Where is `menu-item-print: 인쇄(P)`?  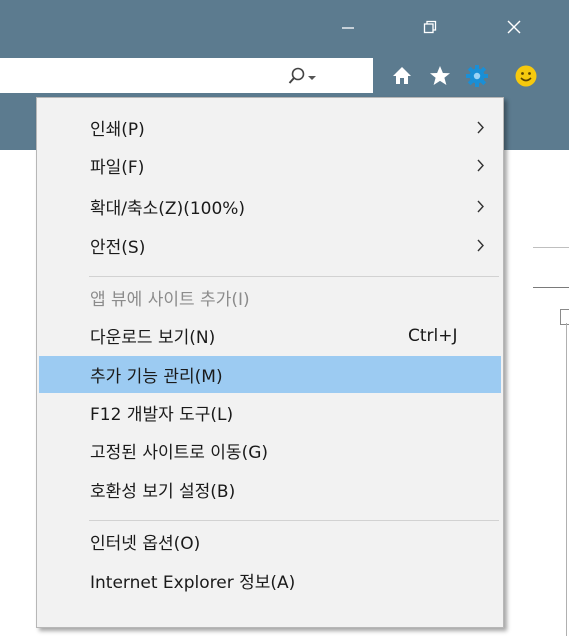
menu-item-print: 인쇄(P) is located at coordinates (270, 127).